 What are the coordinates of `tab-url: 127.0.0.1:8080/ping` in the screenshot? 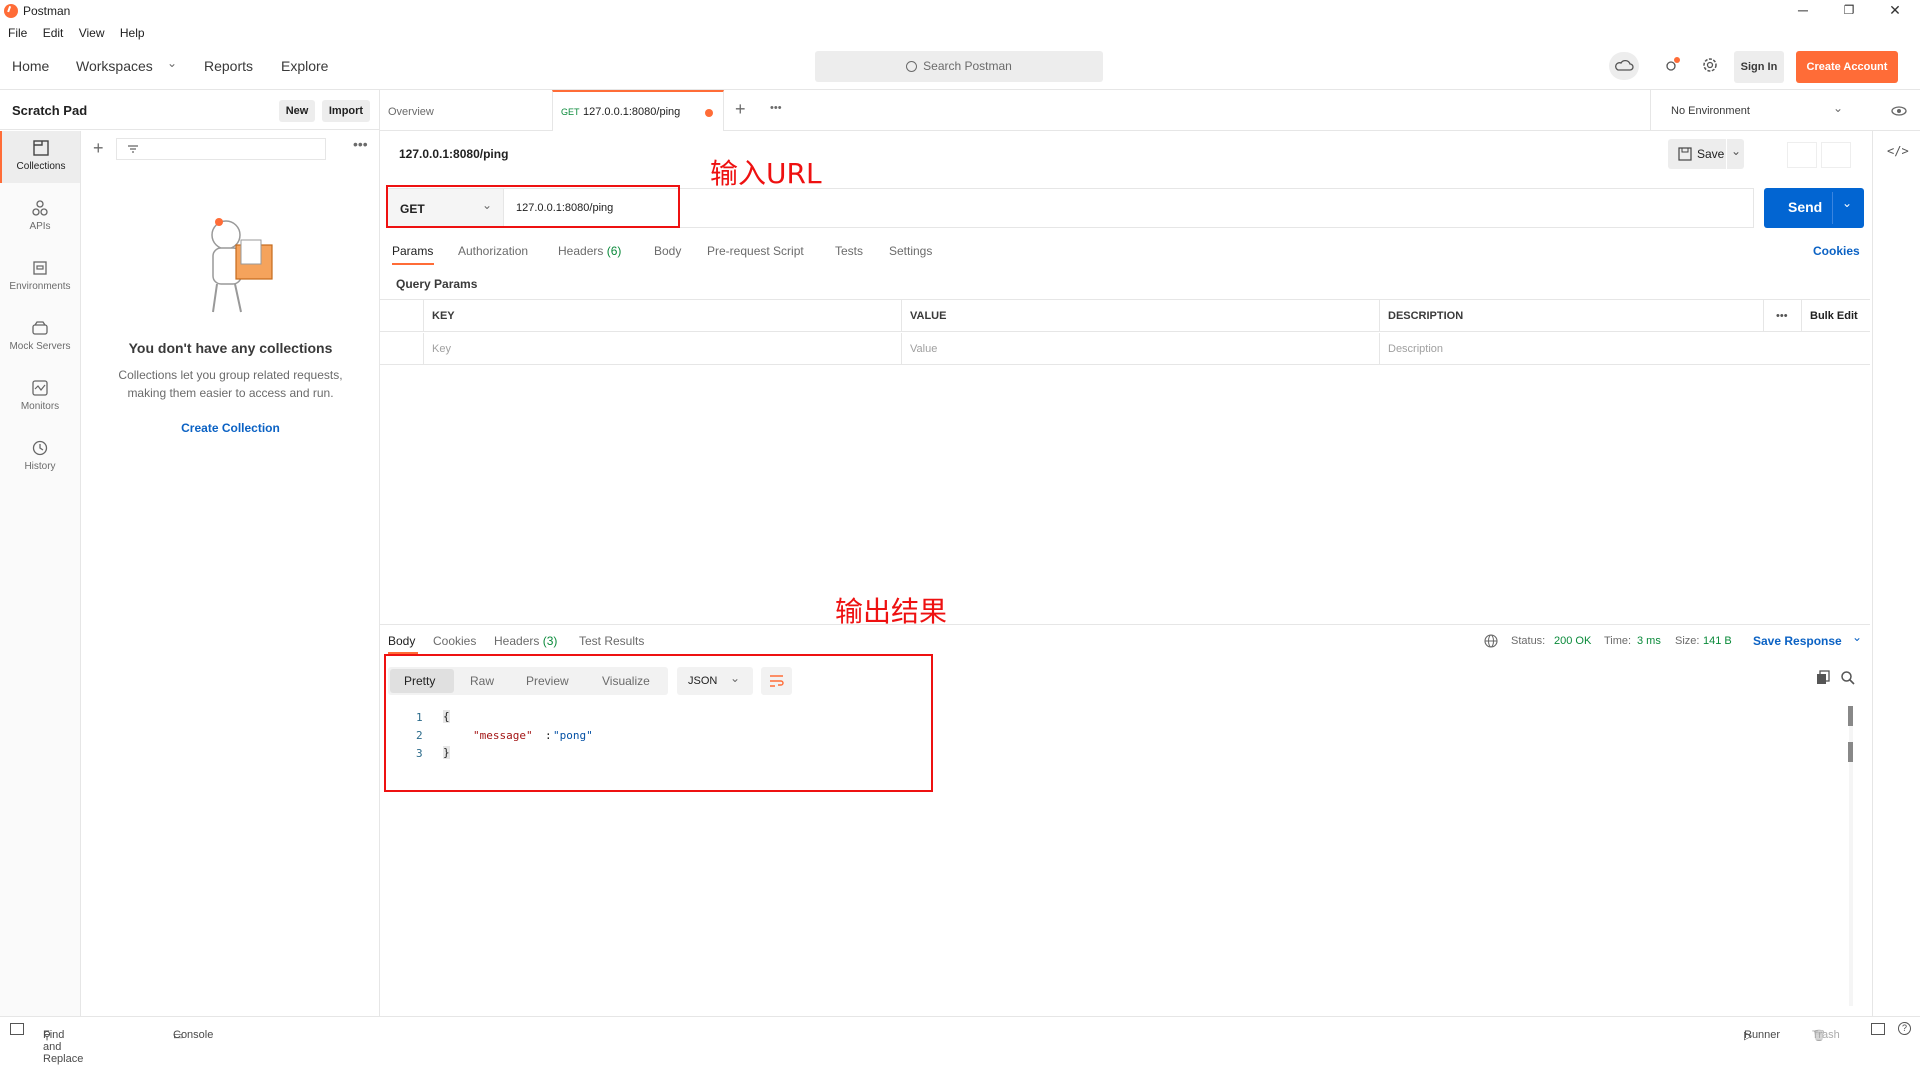 It's located at (632, 112).